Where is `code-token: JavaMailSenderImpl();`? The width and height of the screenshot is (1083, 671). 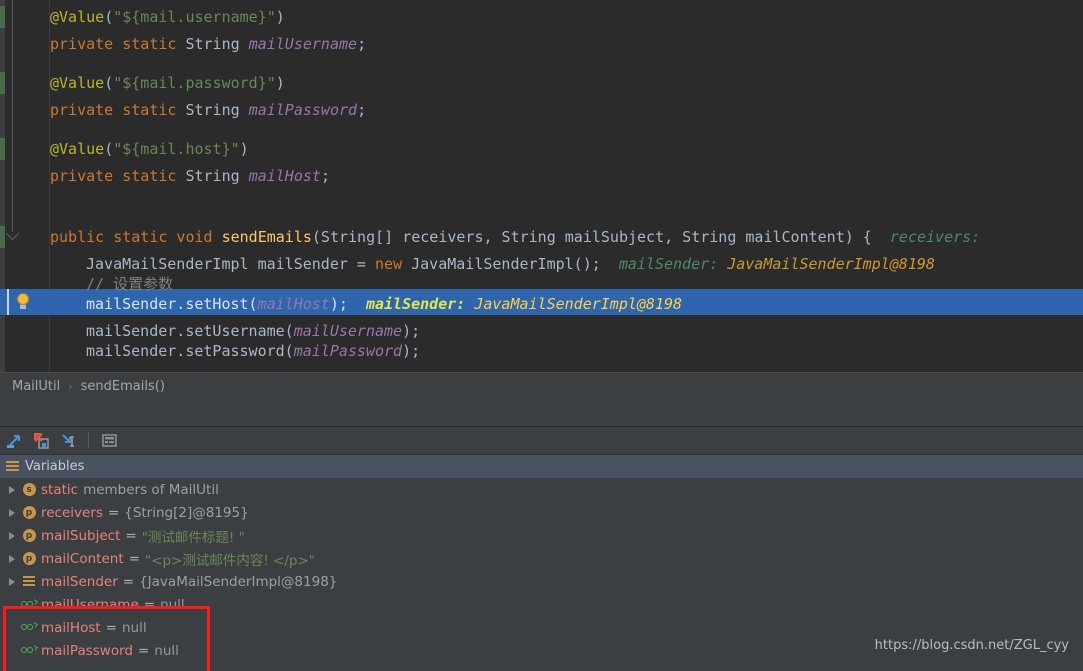 code-token: JavaMailSenderImpl(); is located at coordinates (506, 264).